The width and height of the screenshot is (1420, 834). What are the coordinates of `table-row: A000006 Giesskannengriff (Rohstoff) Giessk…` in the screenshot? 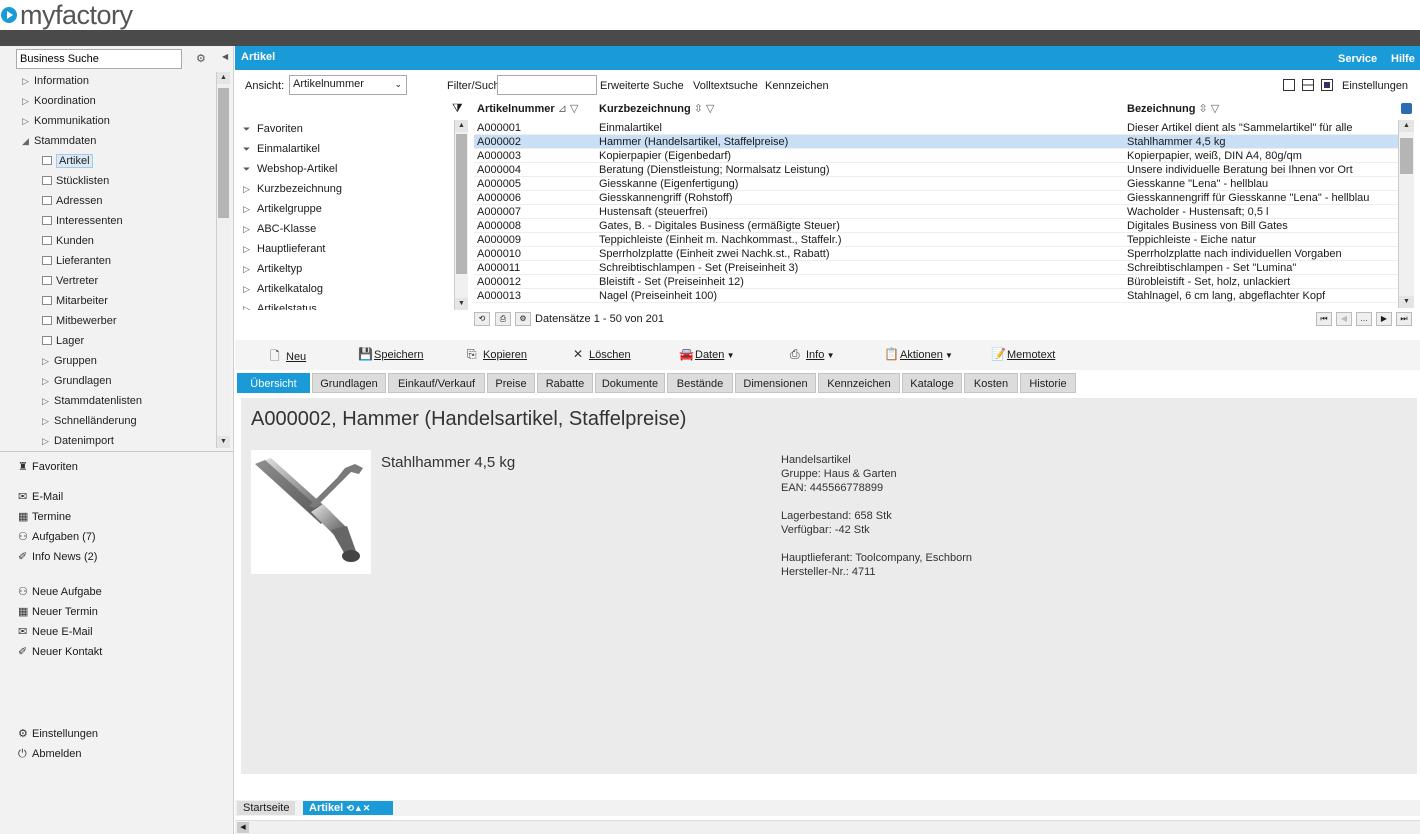 It's located at (936, 198).